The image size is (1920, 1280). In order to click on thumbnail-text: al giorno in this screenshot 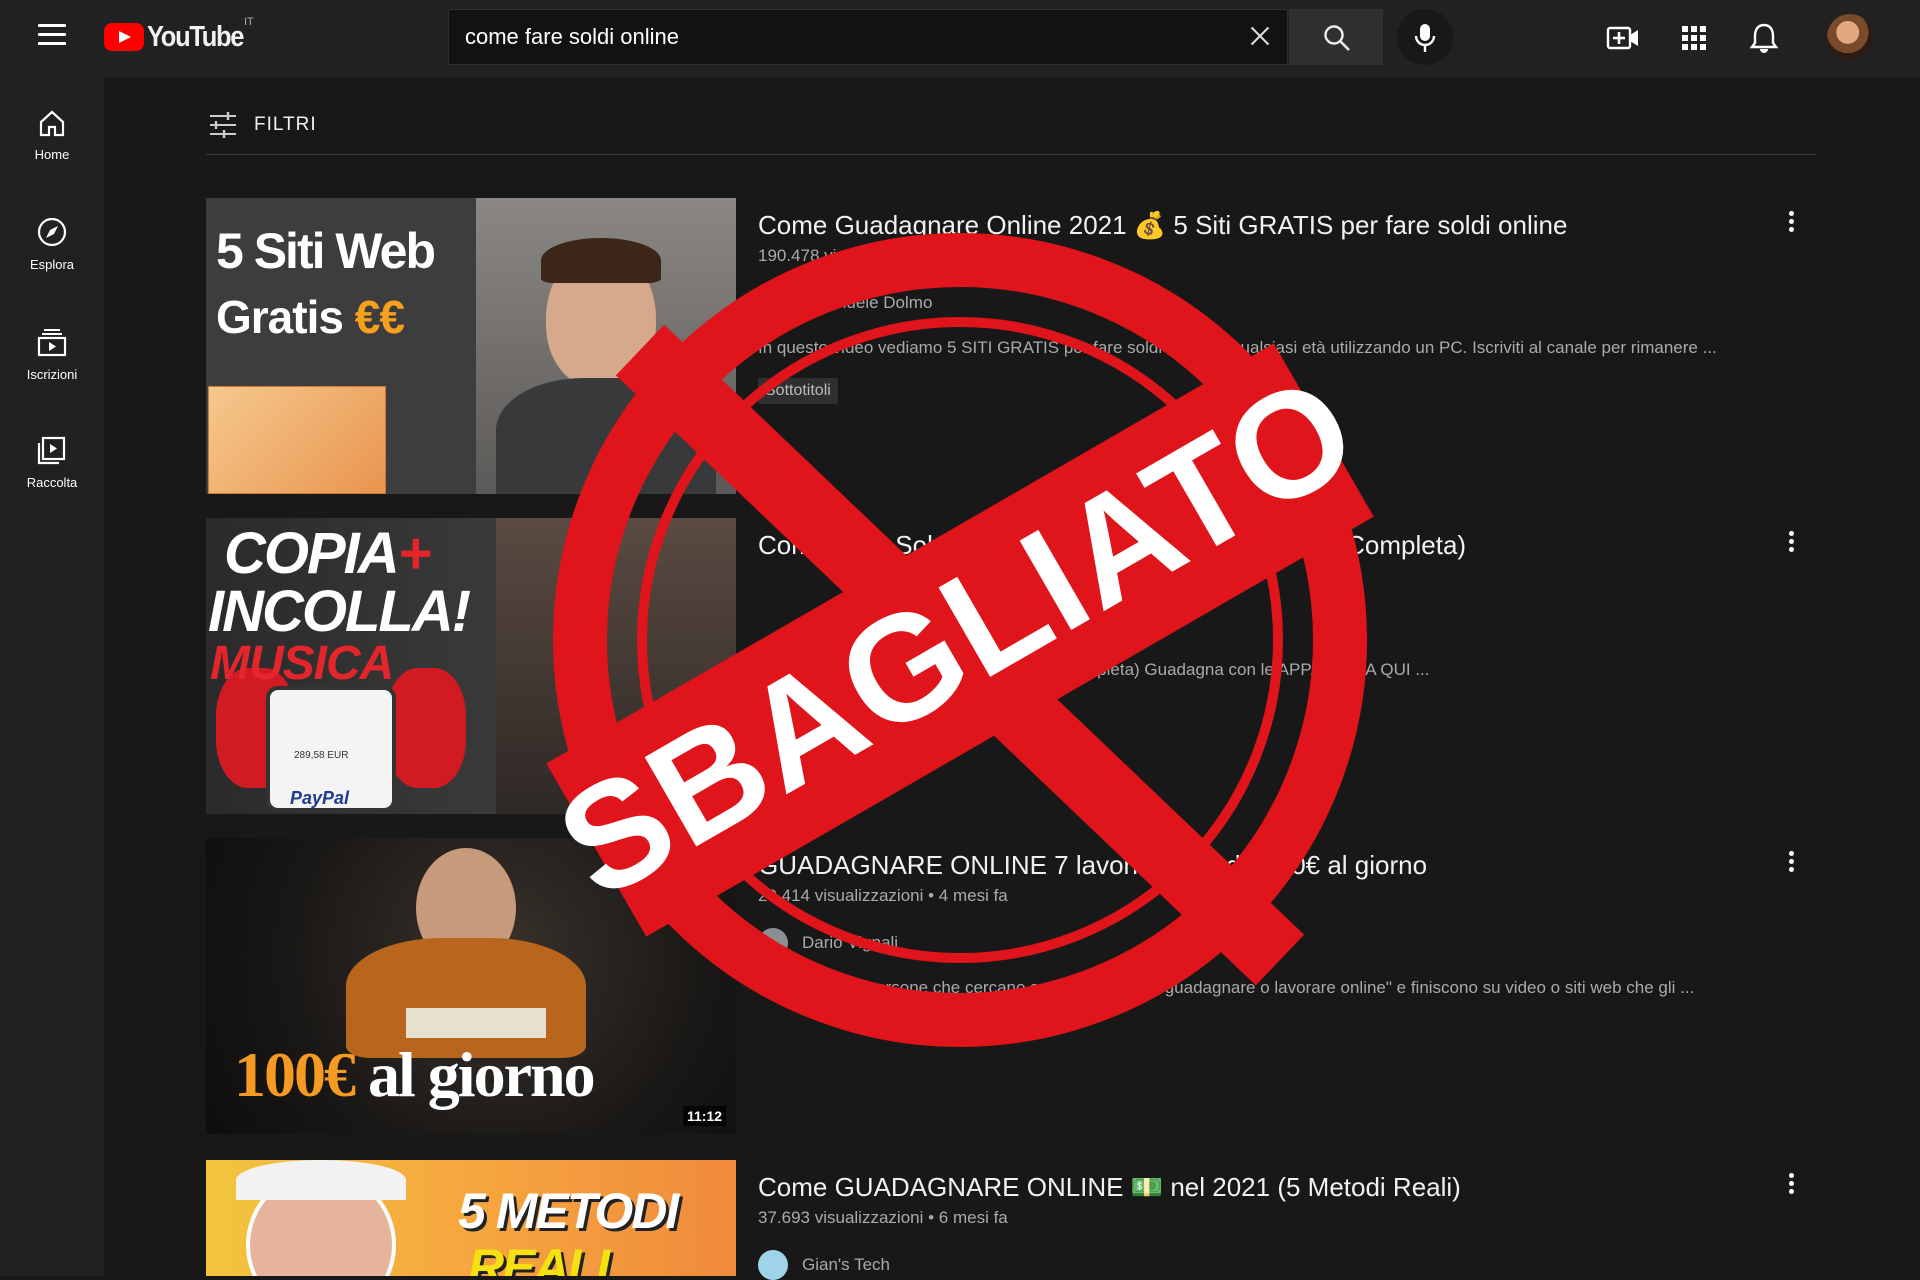, I will do `click(482, 1074)`.